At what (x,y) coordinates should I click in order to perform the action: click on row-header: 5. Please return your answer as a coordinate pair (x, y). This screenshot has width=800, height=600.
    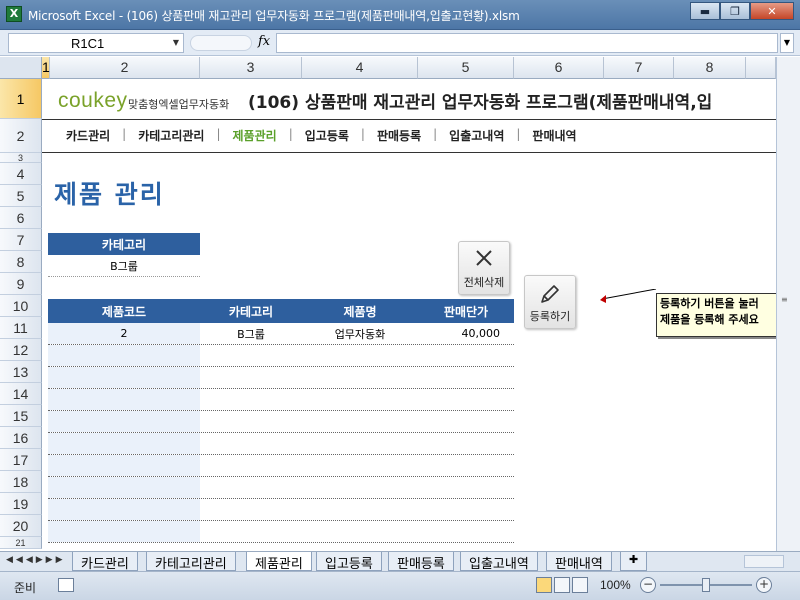
    Looking at the image, I should click on (21, 196).